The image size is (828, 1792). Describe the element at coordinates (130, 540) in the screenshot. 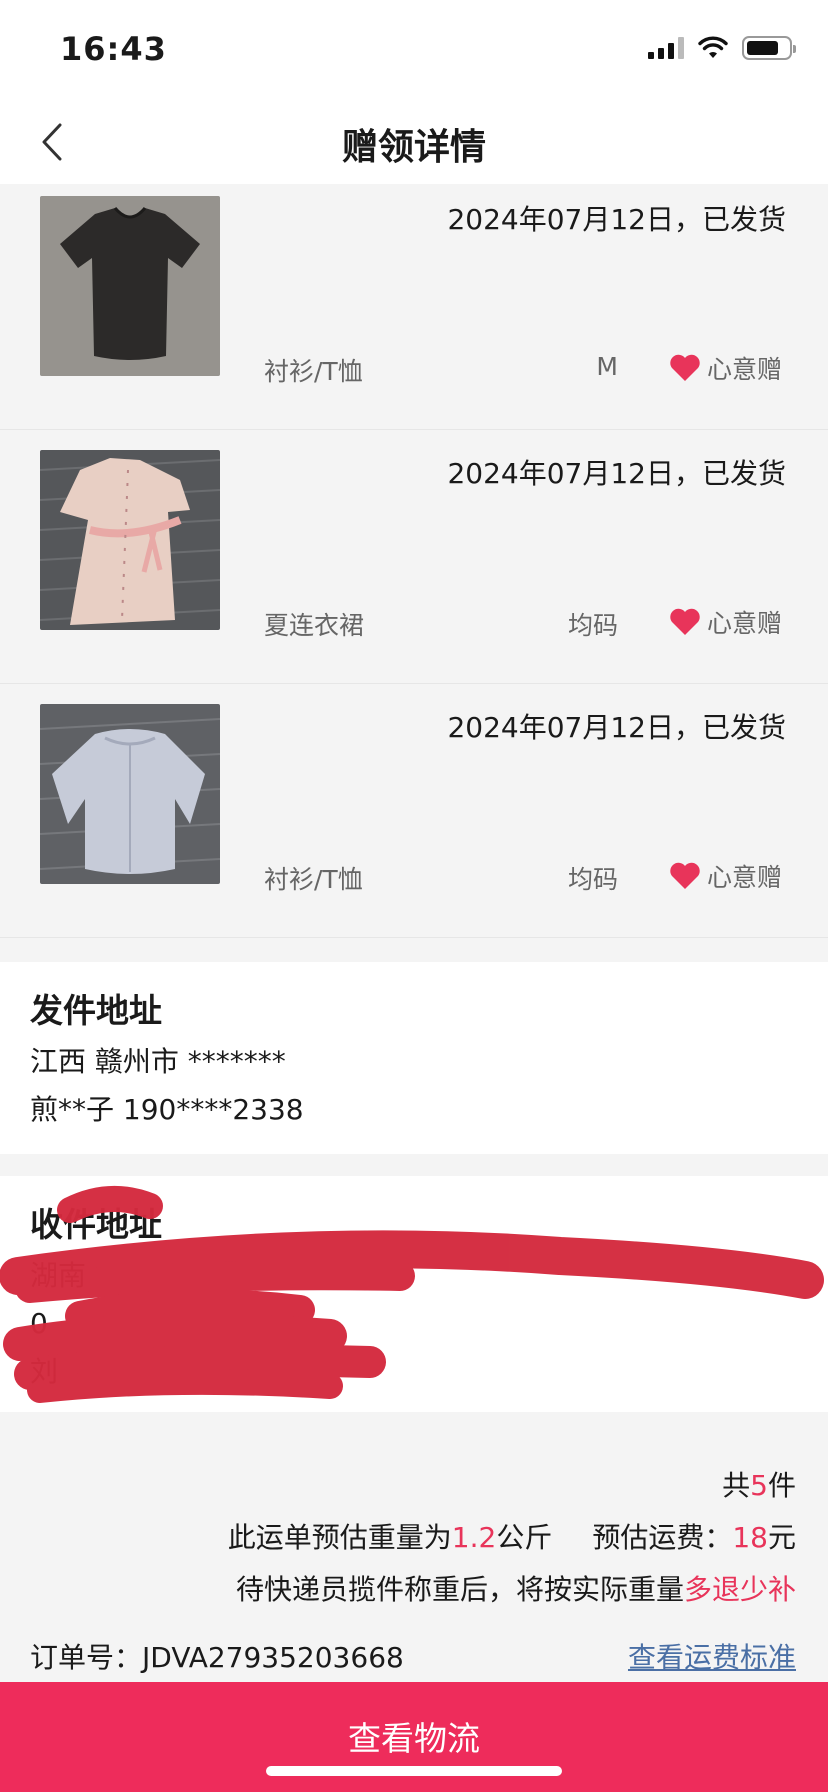

I see `item-photo-pink-dress` at that location.